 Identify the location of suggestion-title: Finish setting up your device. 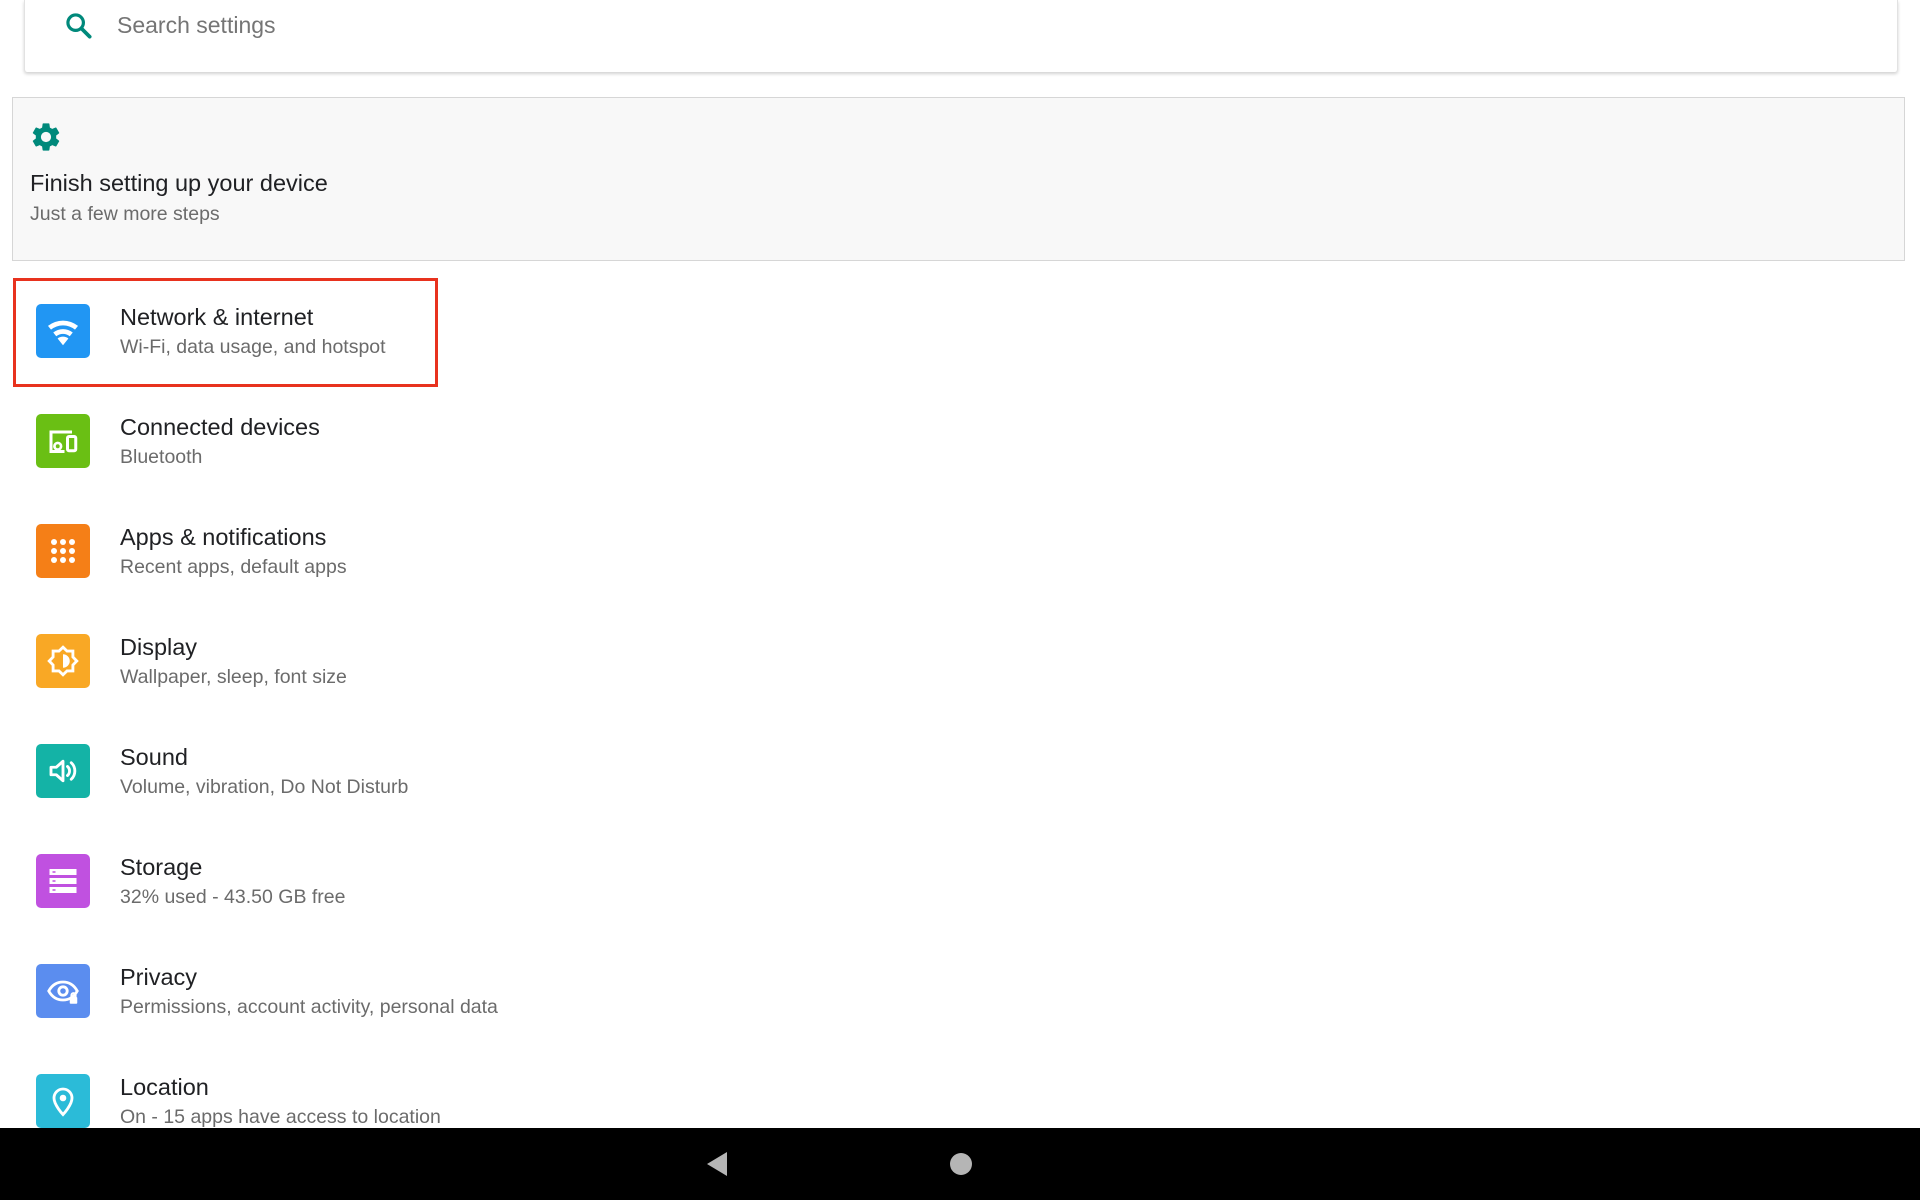
(179, 183).